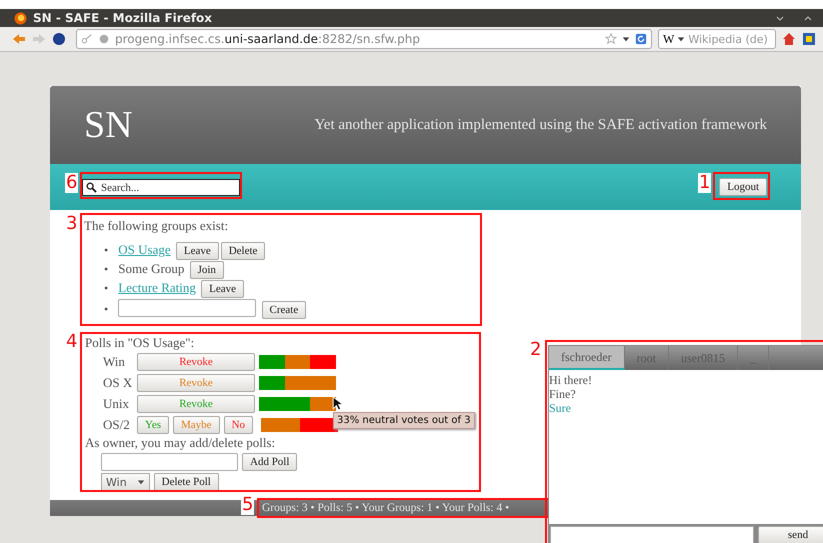 The height and width of the screenshot is (543, 823). I want to click on address-bar: progeng.infsec.cs.uni-saarland.de:8282/sn.sfw.php, so click(364, 39).